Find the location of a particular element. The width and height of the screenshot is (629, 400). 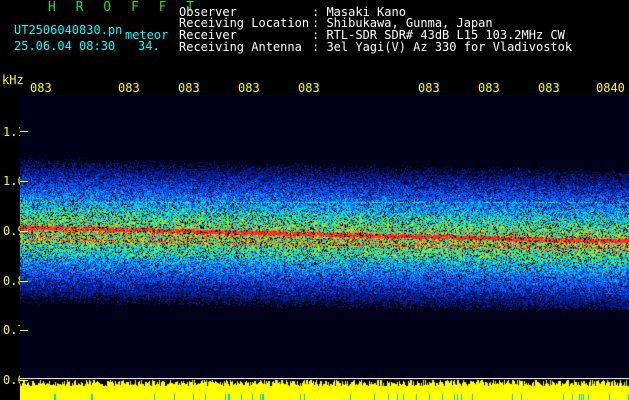

app-title: H R O F F T is located at coordinates (124, 7).